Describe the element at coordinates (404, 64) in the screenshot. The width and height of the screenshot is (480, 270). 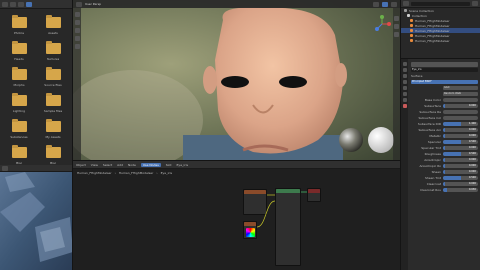
I see `tool-tab-icon` at that location.